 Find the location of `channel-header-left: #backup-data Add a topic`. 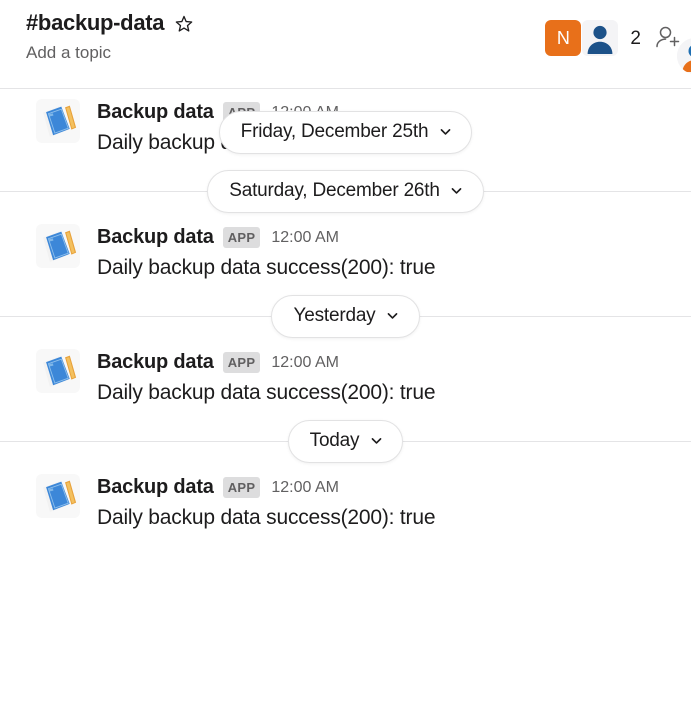

channel-header-left: #backup-data Add a topic is located at coordinates (110, 37).